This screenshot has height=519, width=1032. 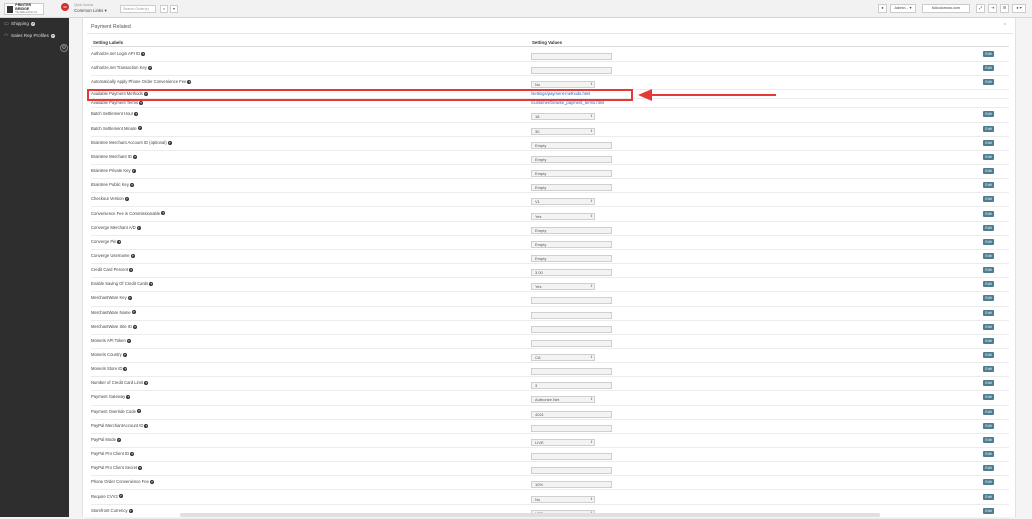 What do you see at coordinates (550, 200) in the screenshot?
I see `table-row: Checkout Version? V1 ⇕ Edit` at bounding box center [550, 200].